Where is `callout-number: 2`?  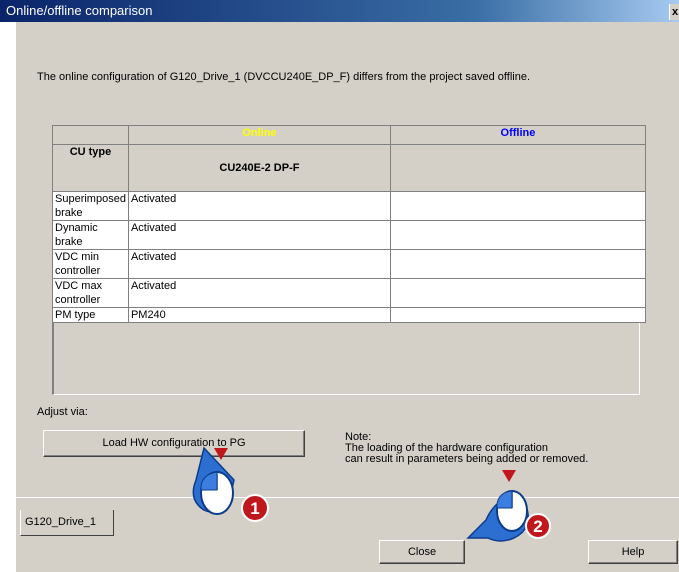
callout-number: 2 is located at coordinates (537, 526).